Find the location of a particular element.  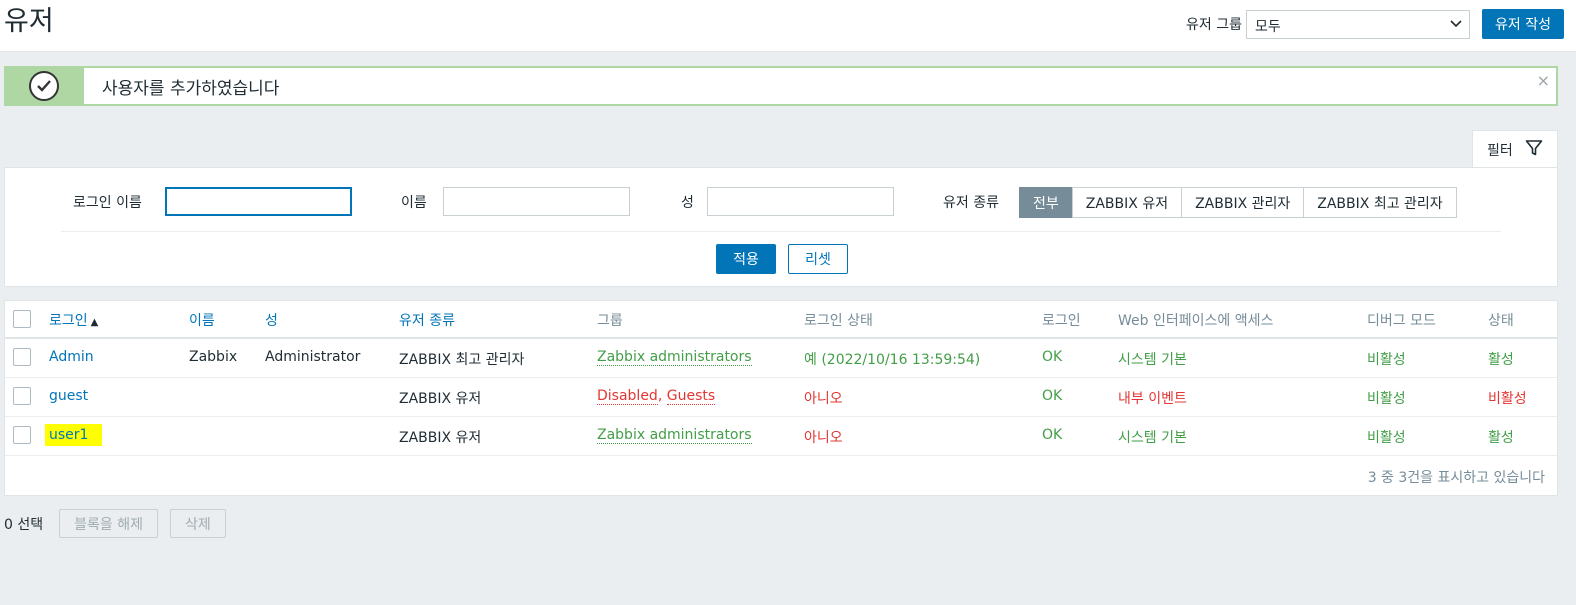

user-login-link: Admin is located at coordinates (71, 357).